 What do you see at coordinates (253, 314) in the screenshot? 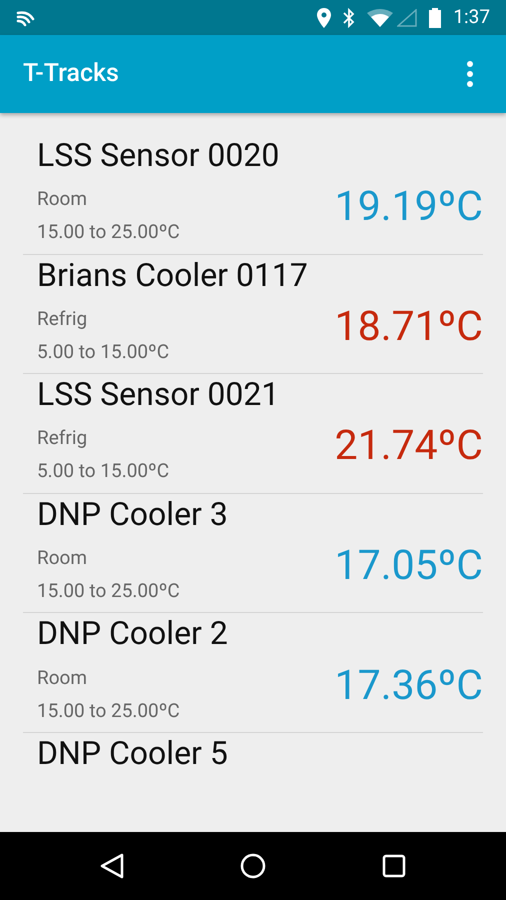
I see `sensor-row: Brians Cooler 0117 Refrig 5.00 to 15.00ºC 18.71ºC` at bounding box center [253, 314].